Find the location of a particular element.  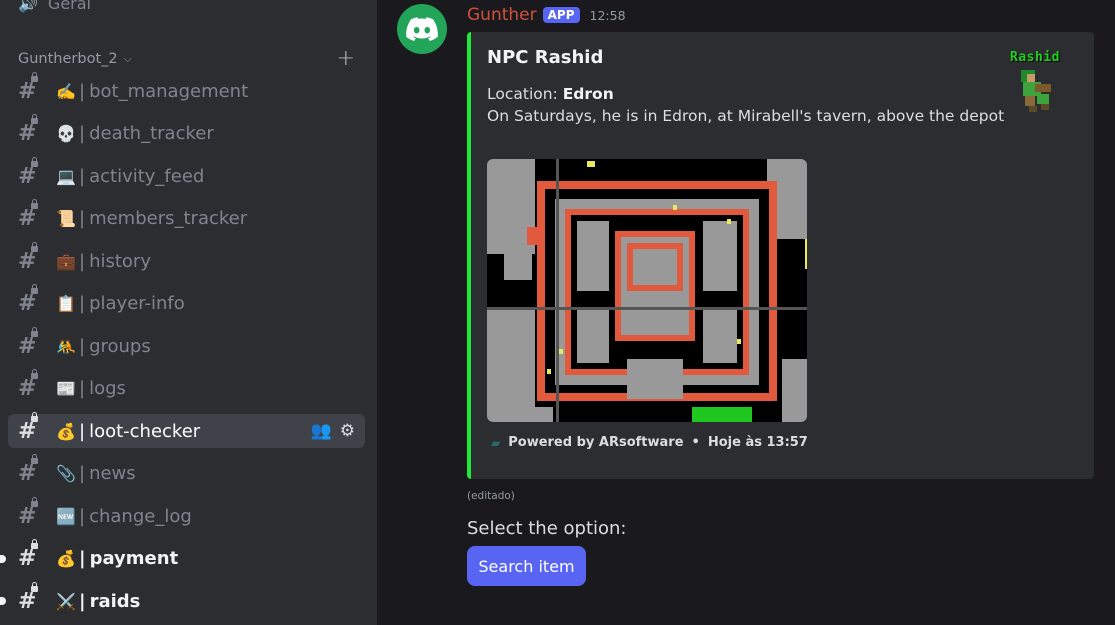

discord-logo-icon is located at coordinates (422, 29).